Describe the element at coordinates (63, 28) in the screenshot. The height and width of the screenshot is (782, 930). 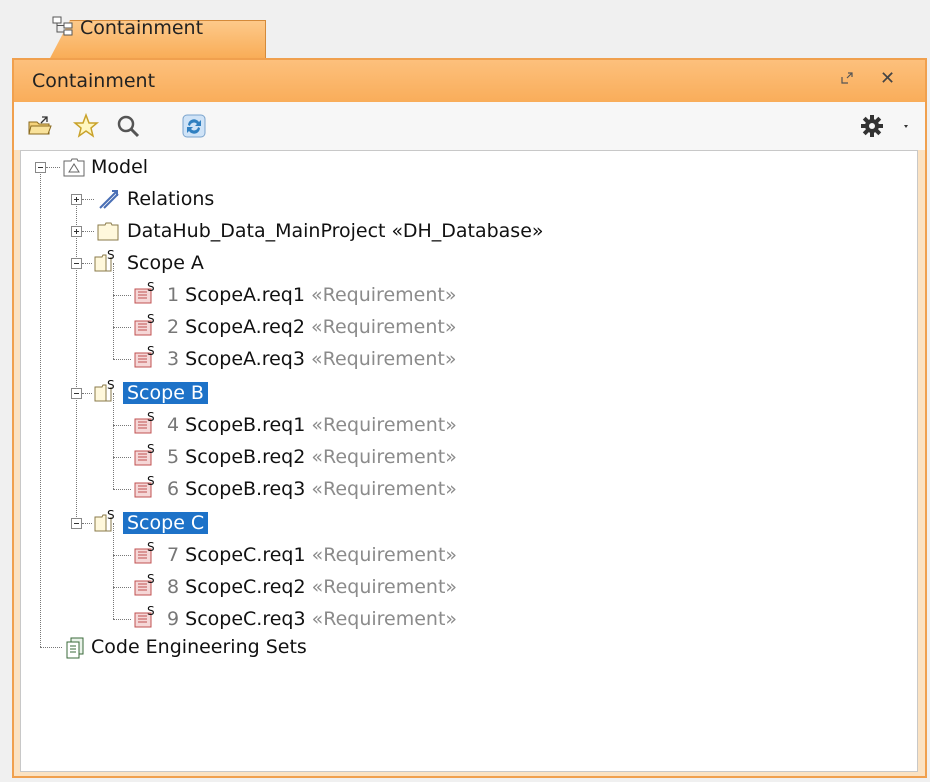
I see `containment-tree-icon` at that location.